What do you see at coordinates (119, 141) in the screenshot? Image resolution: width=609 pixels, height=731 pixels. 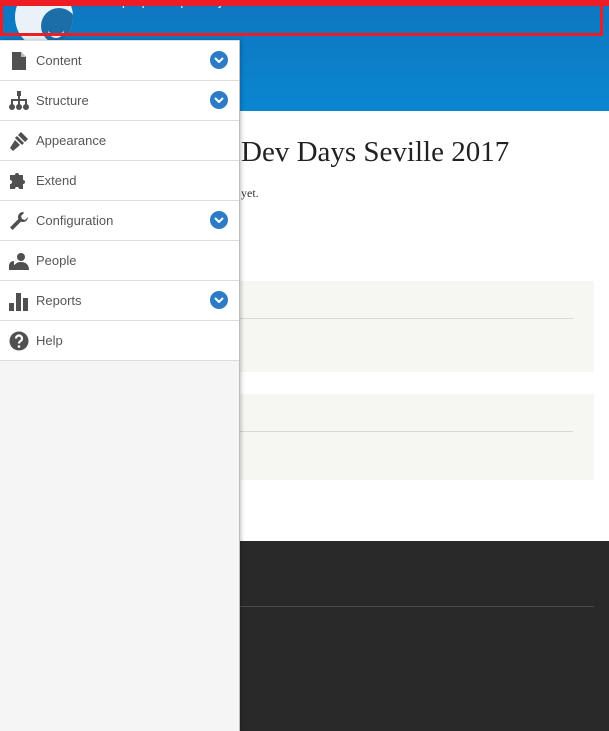 I see `menu-item-appearance: Appearance` at bounding box center [119, 141].